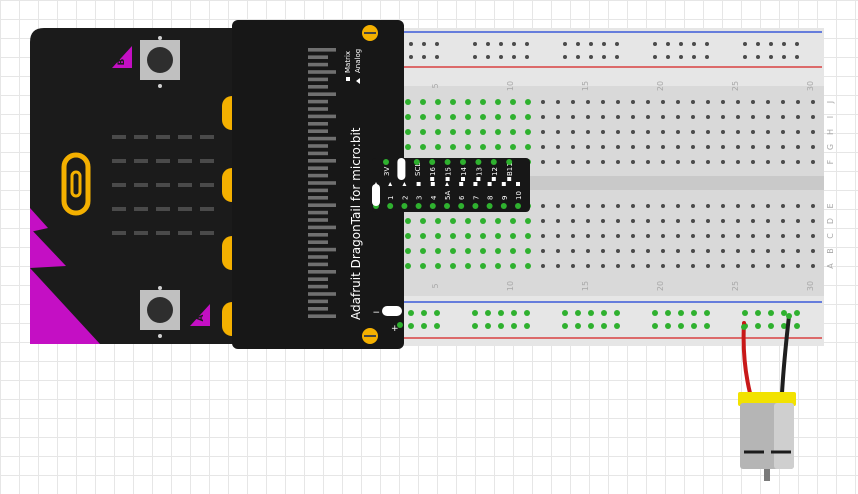 The width and height of the screenshot is (858, 494). Describe the element at coordinates (160, 60) in the screenshot. I see `button-b-cap` at that location.